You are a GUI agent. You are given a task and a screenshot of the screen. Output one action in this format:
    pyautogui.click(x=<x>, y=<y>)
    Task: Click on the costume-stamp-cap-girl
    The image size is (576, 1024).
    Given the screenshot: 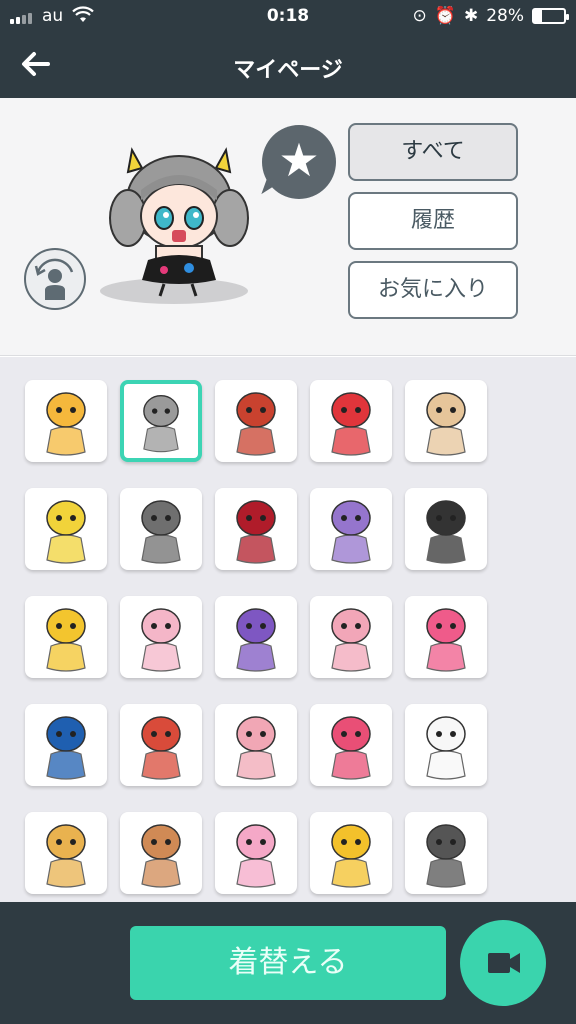 What is the action you would take?
    pyautogui.click(x=446, y=637)
    